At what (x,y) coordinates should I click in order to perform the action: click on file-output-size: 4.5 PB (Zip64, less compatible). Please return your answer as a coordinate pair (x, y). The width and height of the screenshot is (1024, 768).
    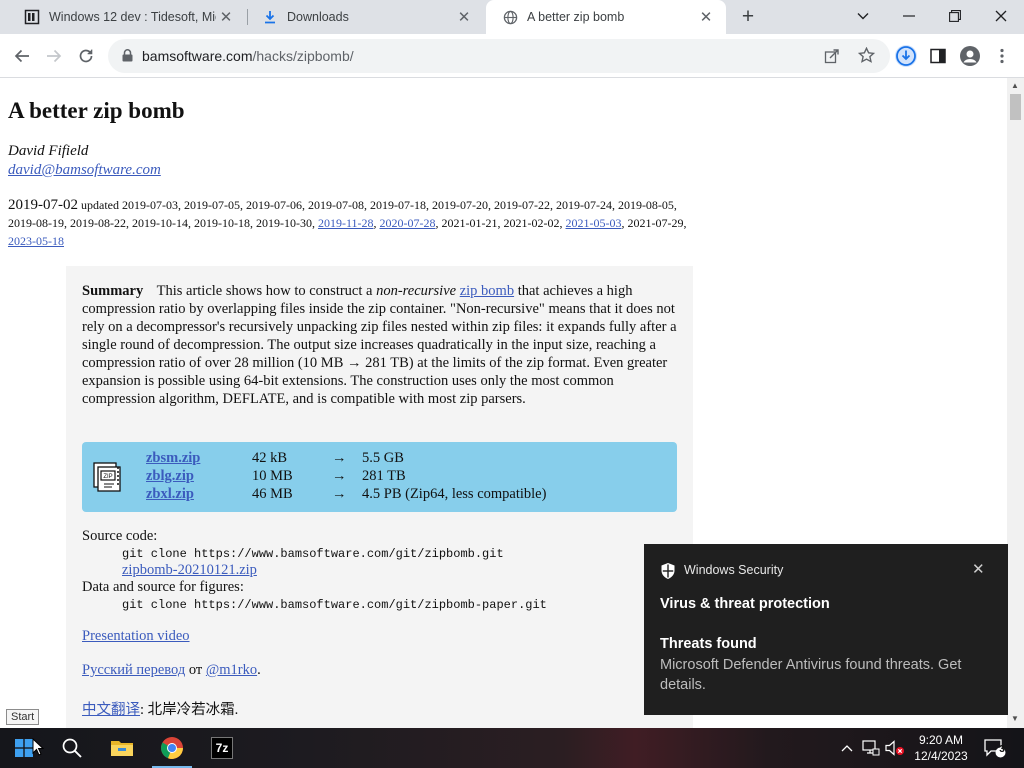
    Looking at the image, I should click on (454, 494).